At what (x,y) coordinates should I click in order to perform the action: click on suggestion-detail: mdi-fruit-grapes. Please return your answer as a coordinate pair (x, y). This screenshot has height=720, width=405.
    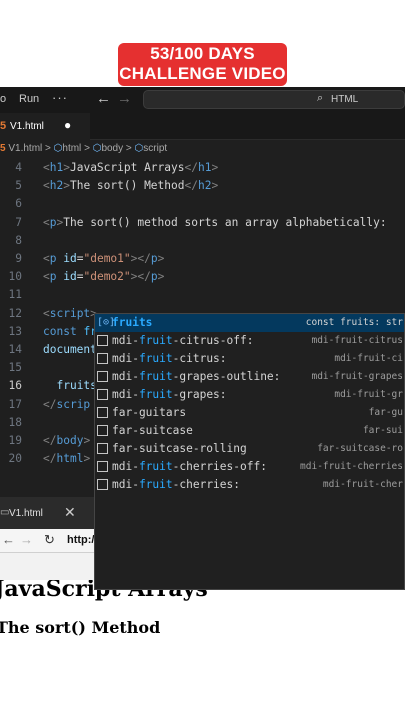
    Looking at the image, I should click on (357, 376).